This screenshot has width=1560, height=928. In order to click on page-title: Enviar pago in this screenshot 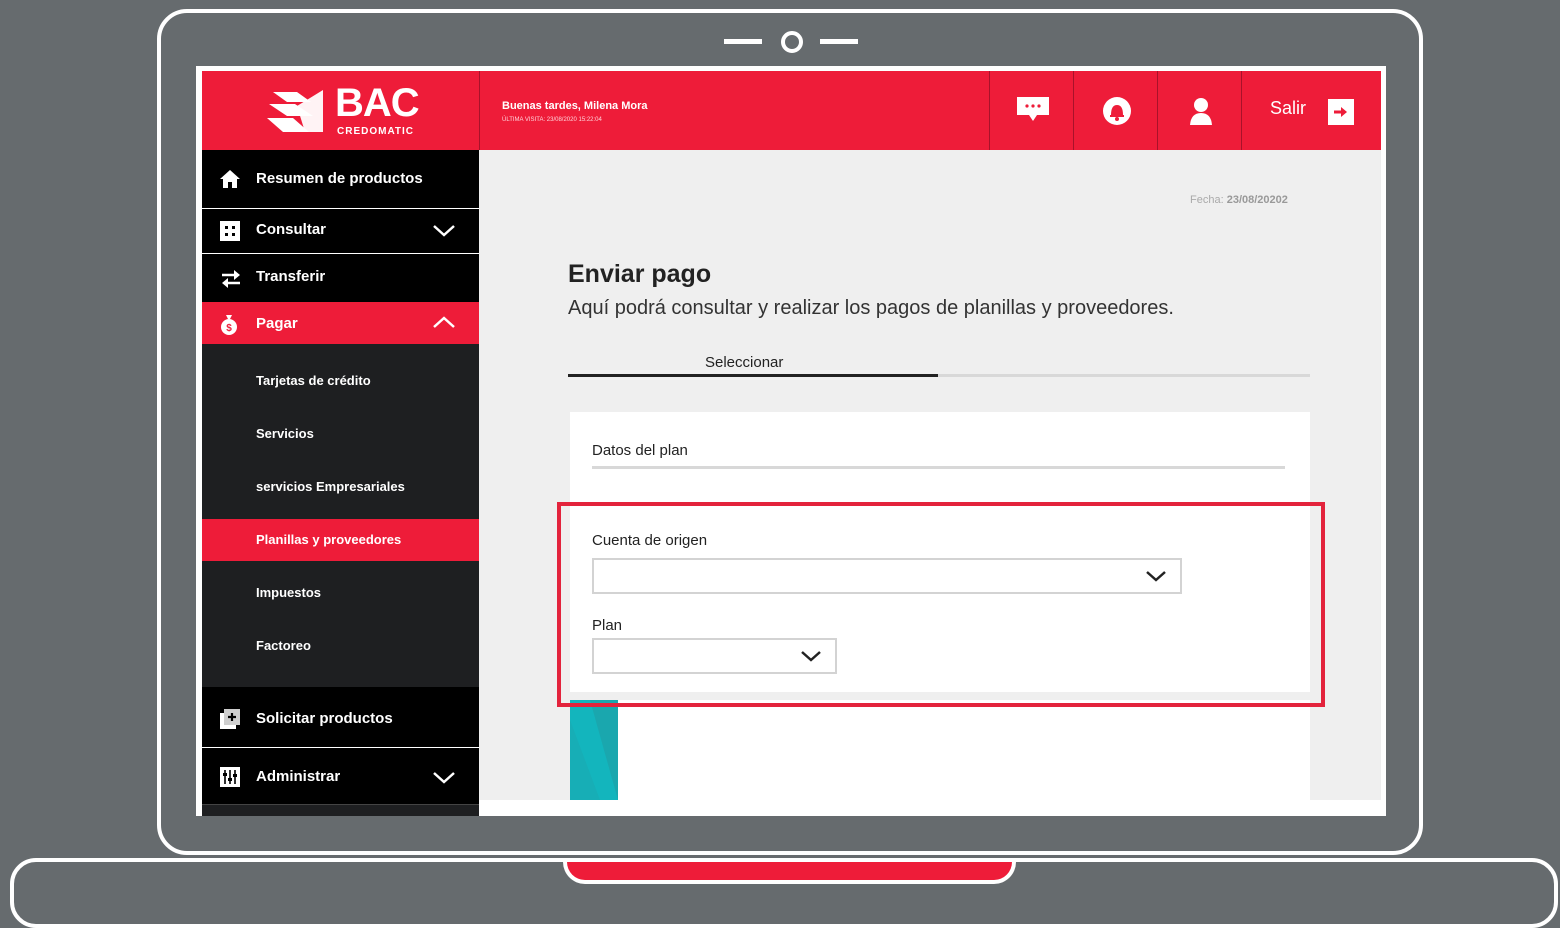, I will do `click(640, 274)`.